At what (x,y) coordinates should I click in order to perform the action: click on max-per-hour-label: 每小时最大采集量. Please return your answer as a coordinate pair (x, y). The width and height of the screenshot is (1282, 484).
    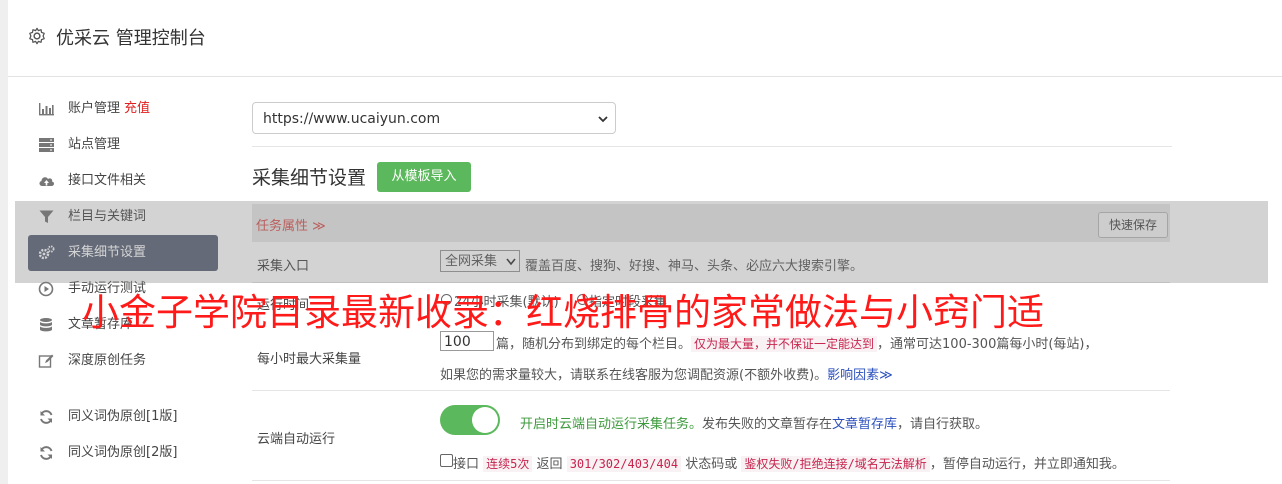
    Looking at the image, I should click on (309, 359).